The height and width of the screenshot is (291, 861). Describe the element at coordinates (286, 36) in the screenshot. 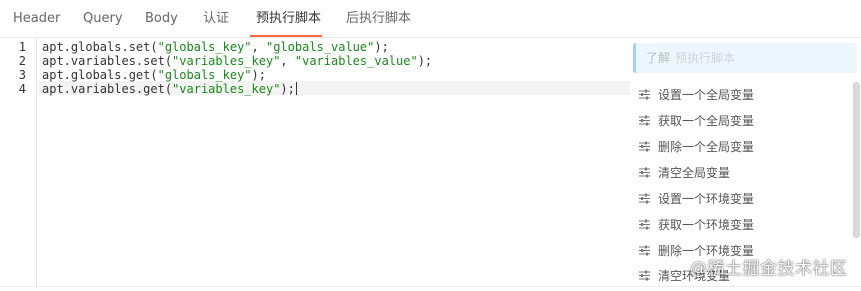

I see `active-tab-indicator` at that location.